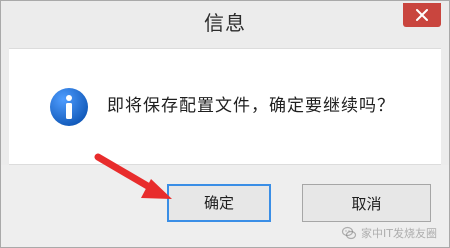 The image size is (450, 248). What do you see at coordinates (219, 203) in the screenshot?
I see `ok-button: 确定` at bounding box center [219, 203].